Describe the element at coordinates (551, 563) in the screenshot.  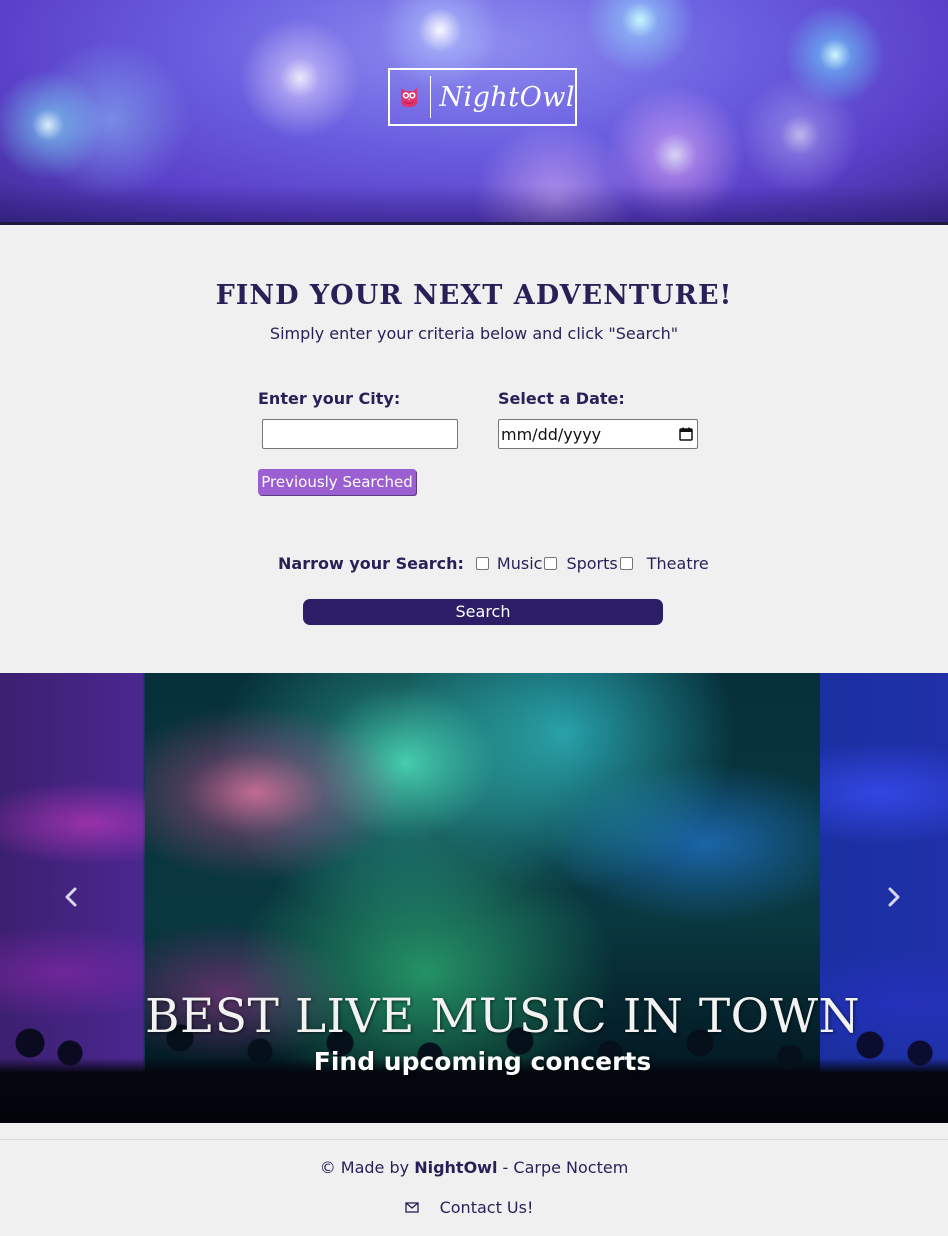
I see `sports-checkbox` at that location.